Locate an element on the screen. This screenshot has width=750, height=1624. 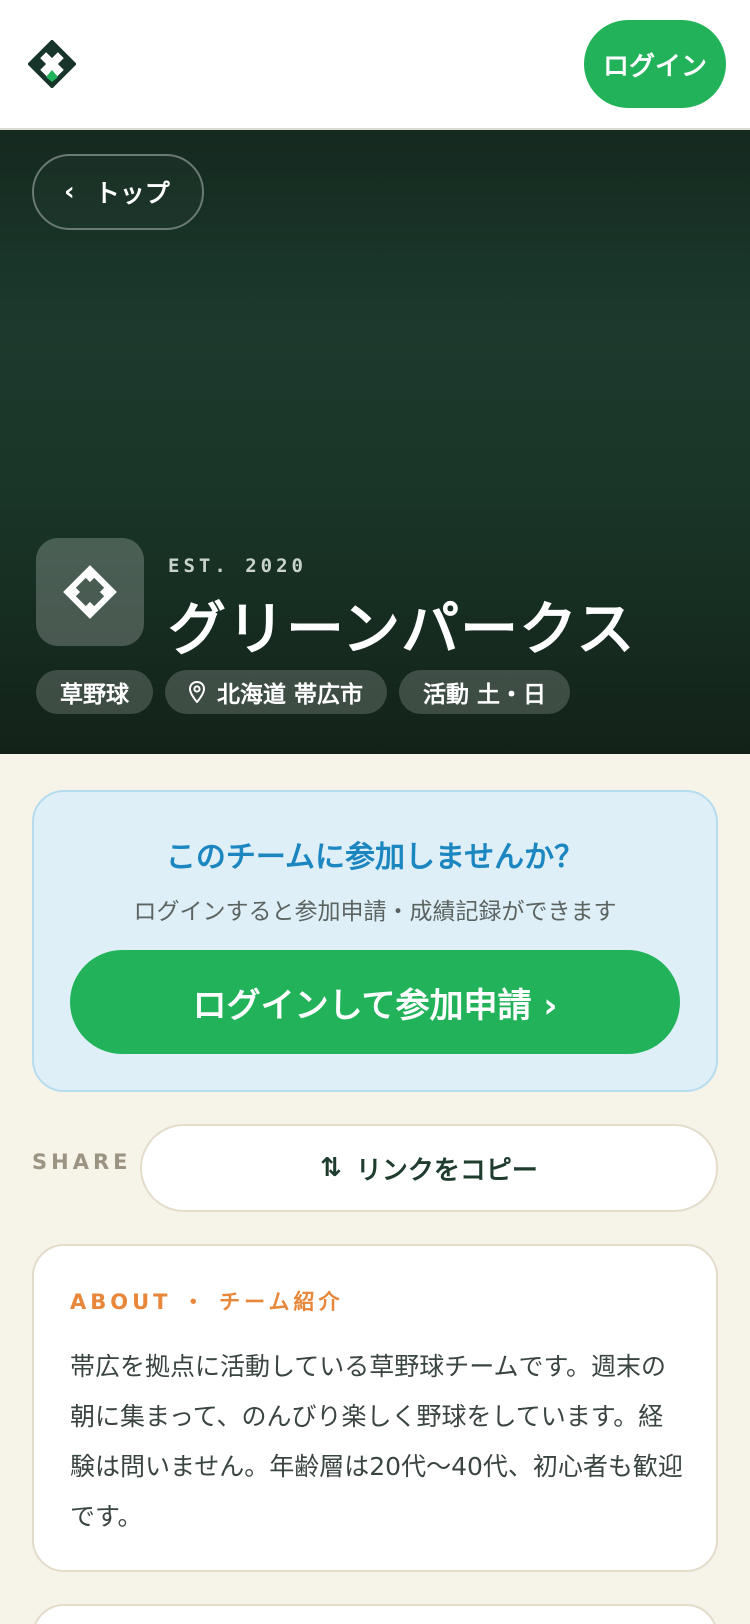
copy-link-label: リンクをコピー is located at coordinates (446, 1170).